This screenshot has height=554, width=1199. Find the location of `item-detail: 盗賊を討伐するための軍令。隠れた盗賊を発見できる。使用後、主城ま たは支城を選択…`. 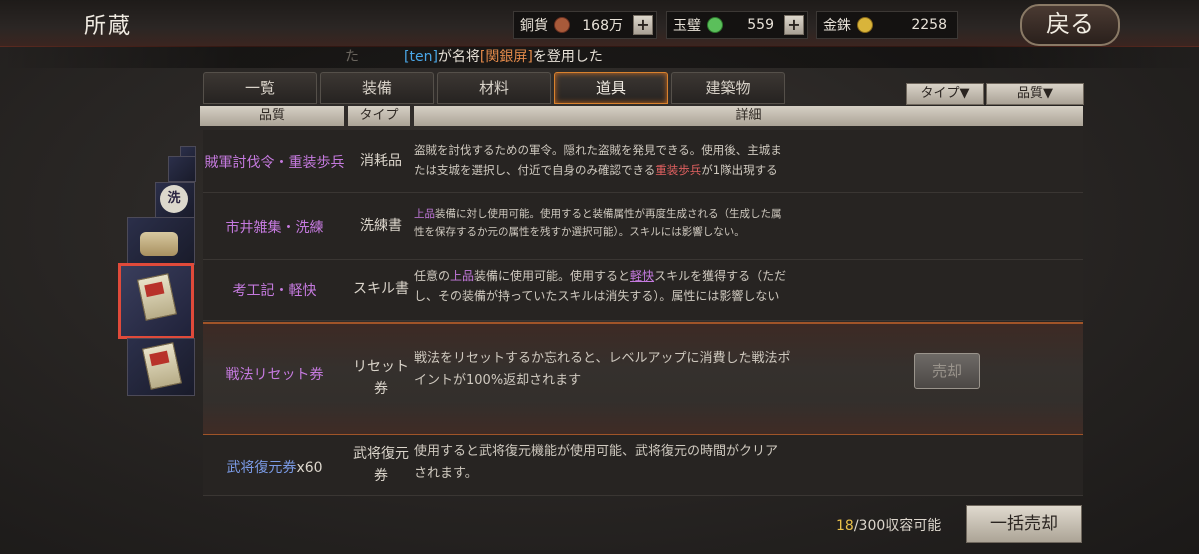

item-detail: 盗賊を討伐するための軍令。隠れた盗賊を発見できる。使用後、主城ま たは支城を選択… is located at coordinates (598, 160).